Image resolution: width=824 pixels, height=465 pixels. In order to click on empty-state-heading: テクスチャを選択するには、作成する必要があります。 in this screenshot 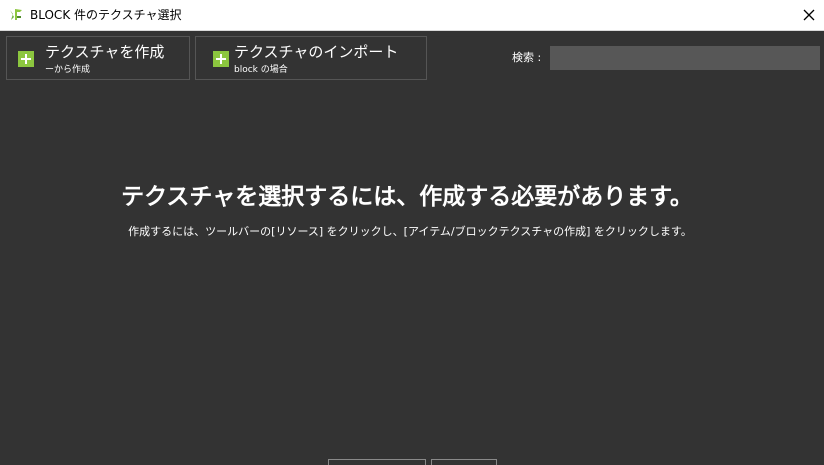, I will do `click(407, 197)`.